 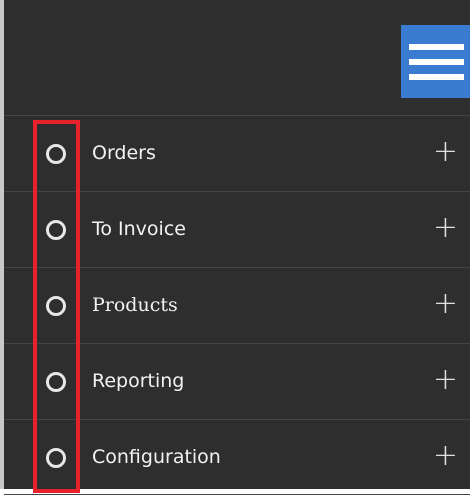 What do you see at coordinates (124, 153) in the screenshot?
I see `sidebar-item-label: Orders` at bounding box center [124, 153].